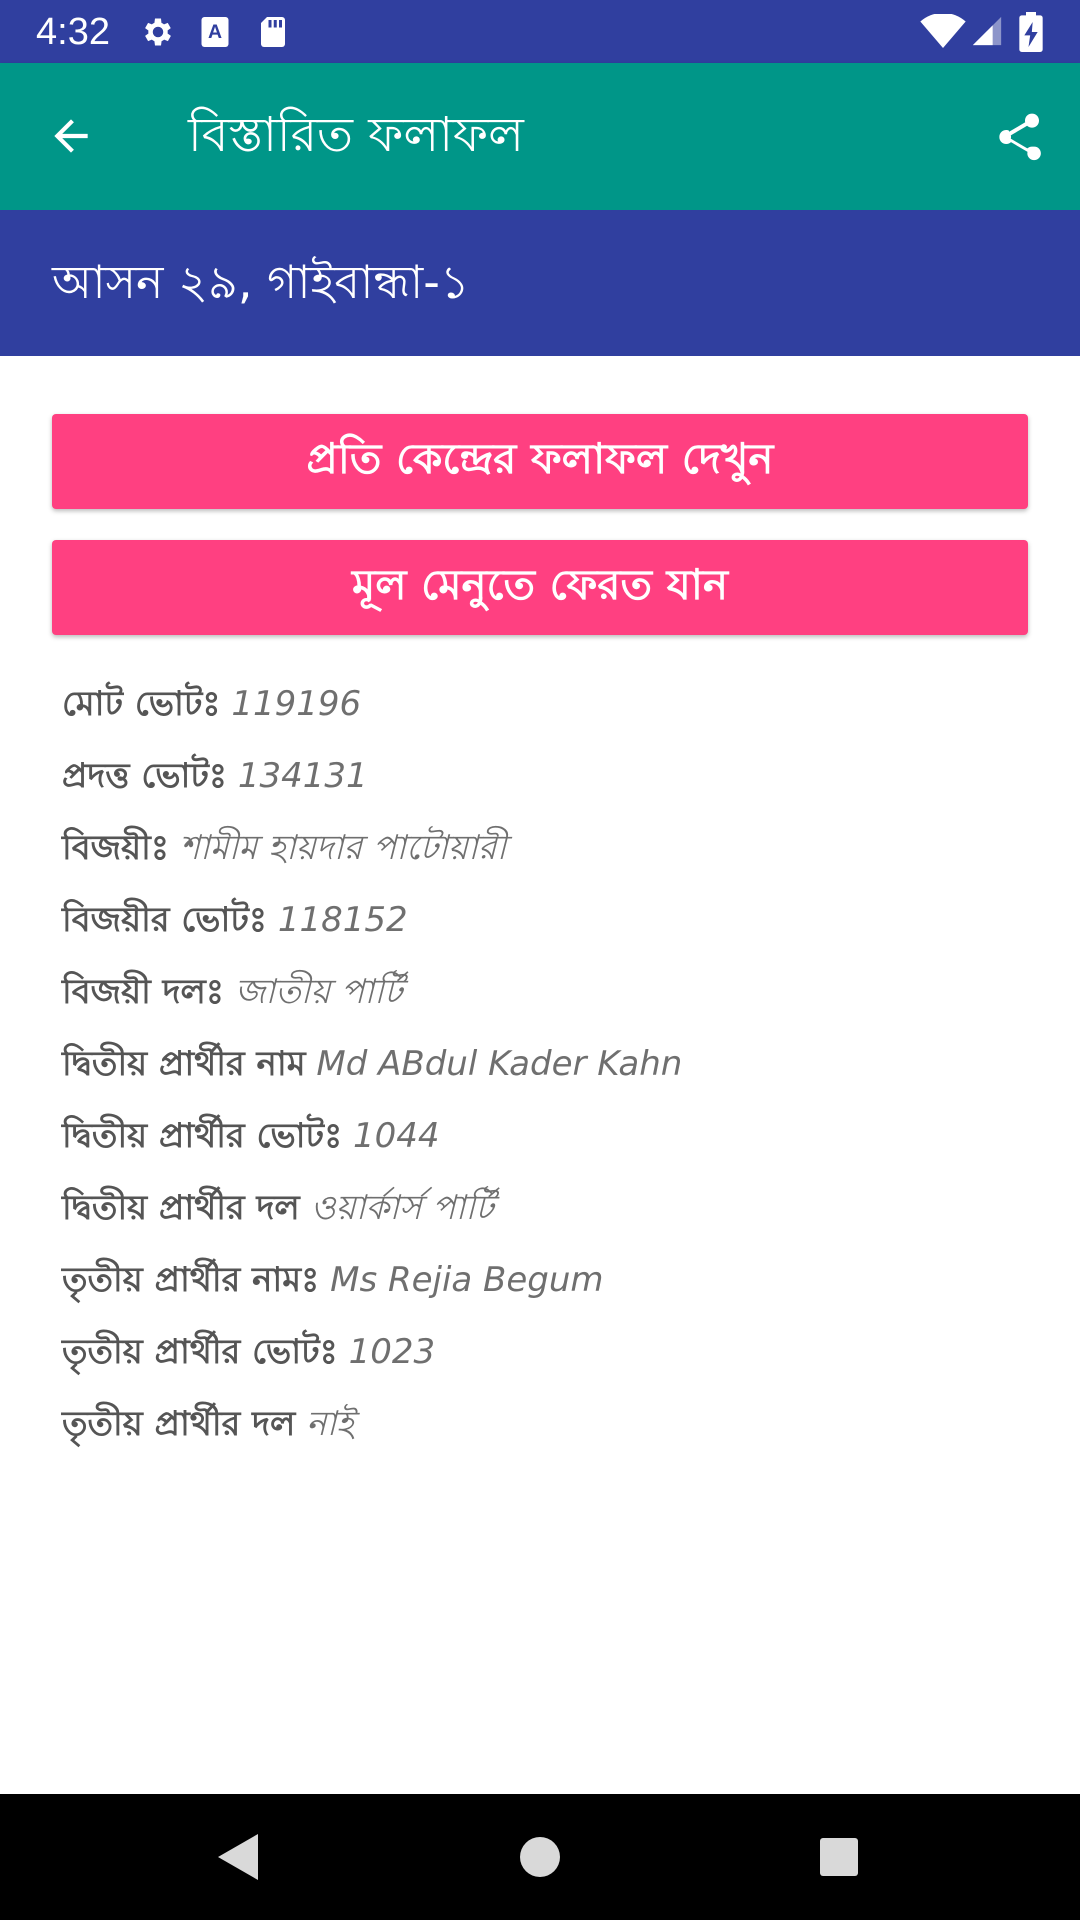 The image size is (1080, 1920). What do you see at coordinates (73, 32) in the screenshot?
I see `status-time: 4:32` at bounding box center [73, 32].